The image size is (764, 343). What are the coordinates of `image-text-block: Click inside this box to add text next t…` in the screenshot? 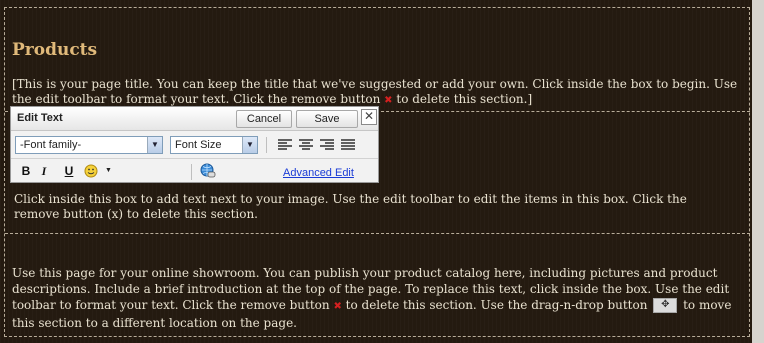 It's located at (374, 207).